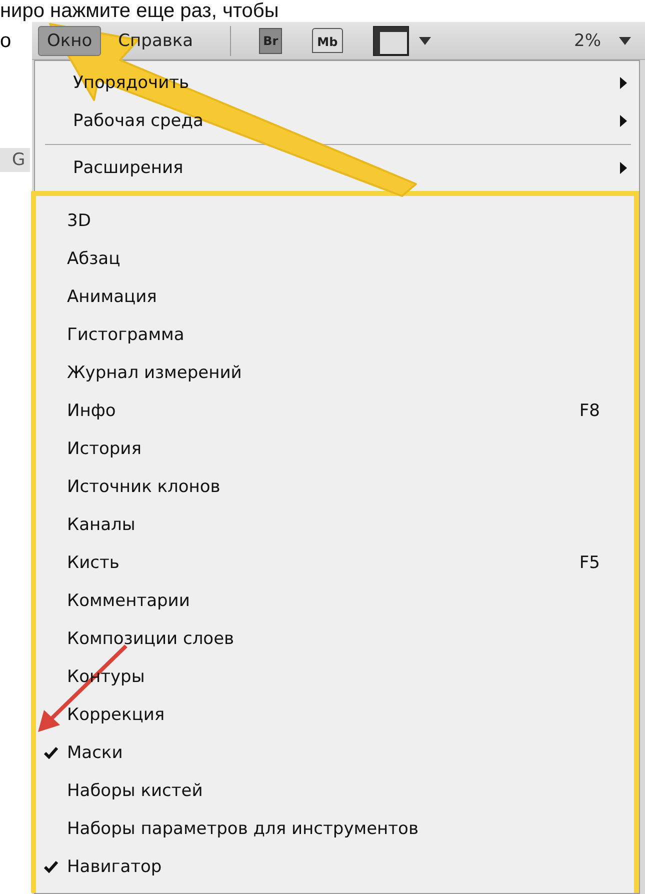  I want to click on menu-title: Окно, so click(70, 41).